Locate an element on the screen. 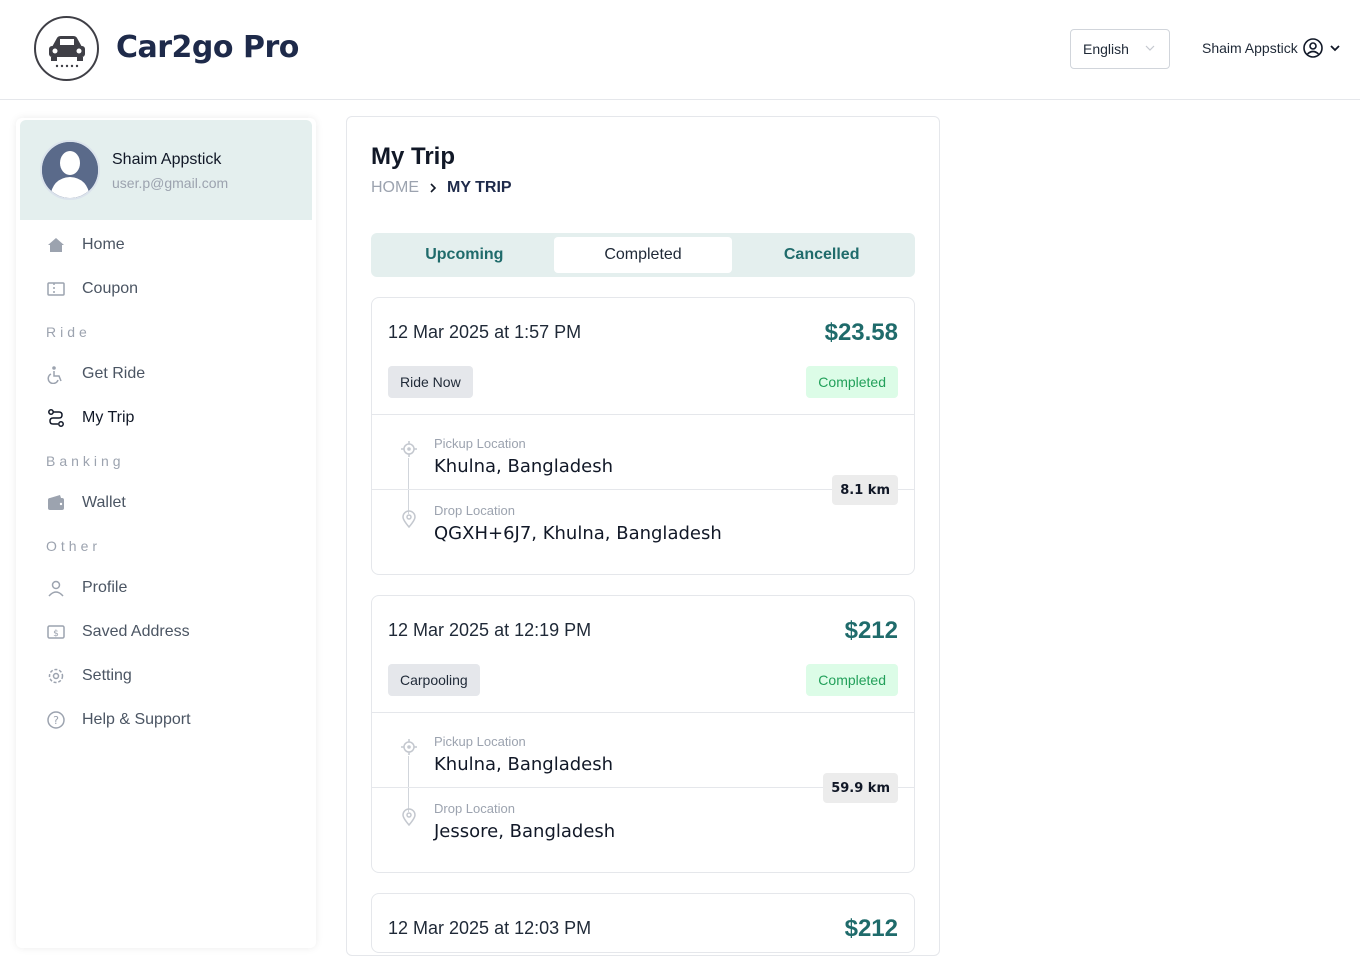  home-icon is located at coordinates (56, 245).